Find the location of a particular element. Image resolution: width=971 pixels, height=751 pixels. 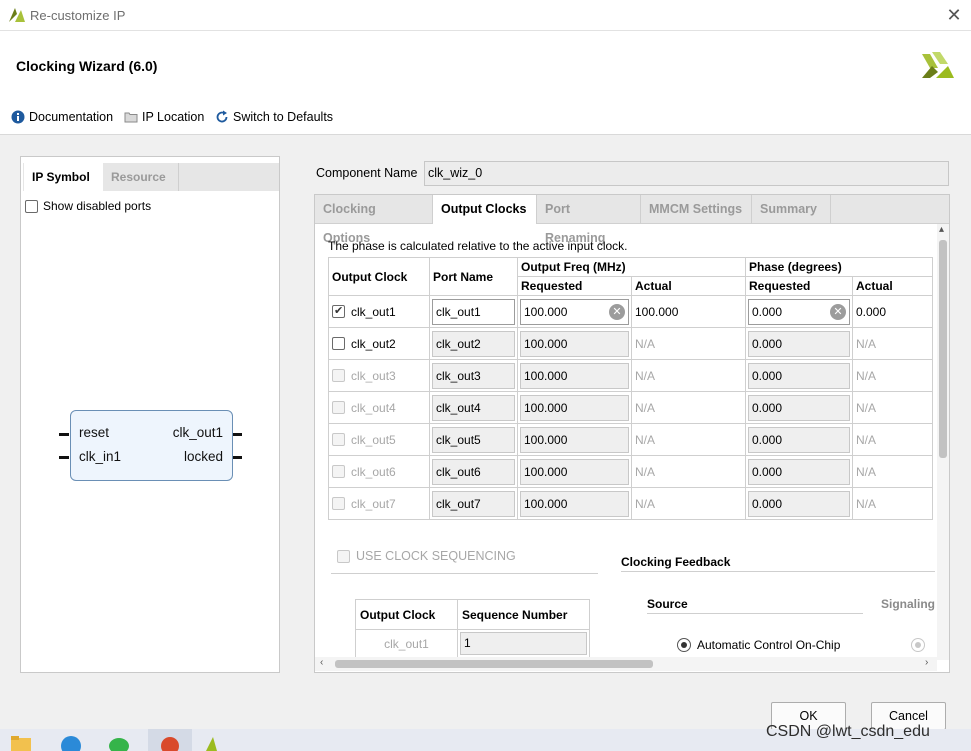

clock-sequencing-checkbox is located at coordinates (343, 556).